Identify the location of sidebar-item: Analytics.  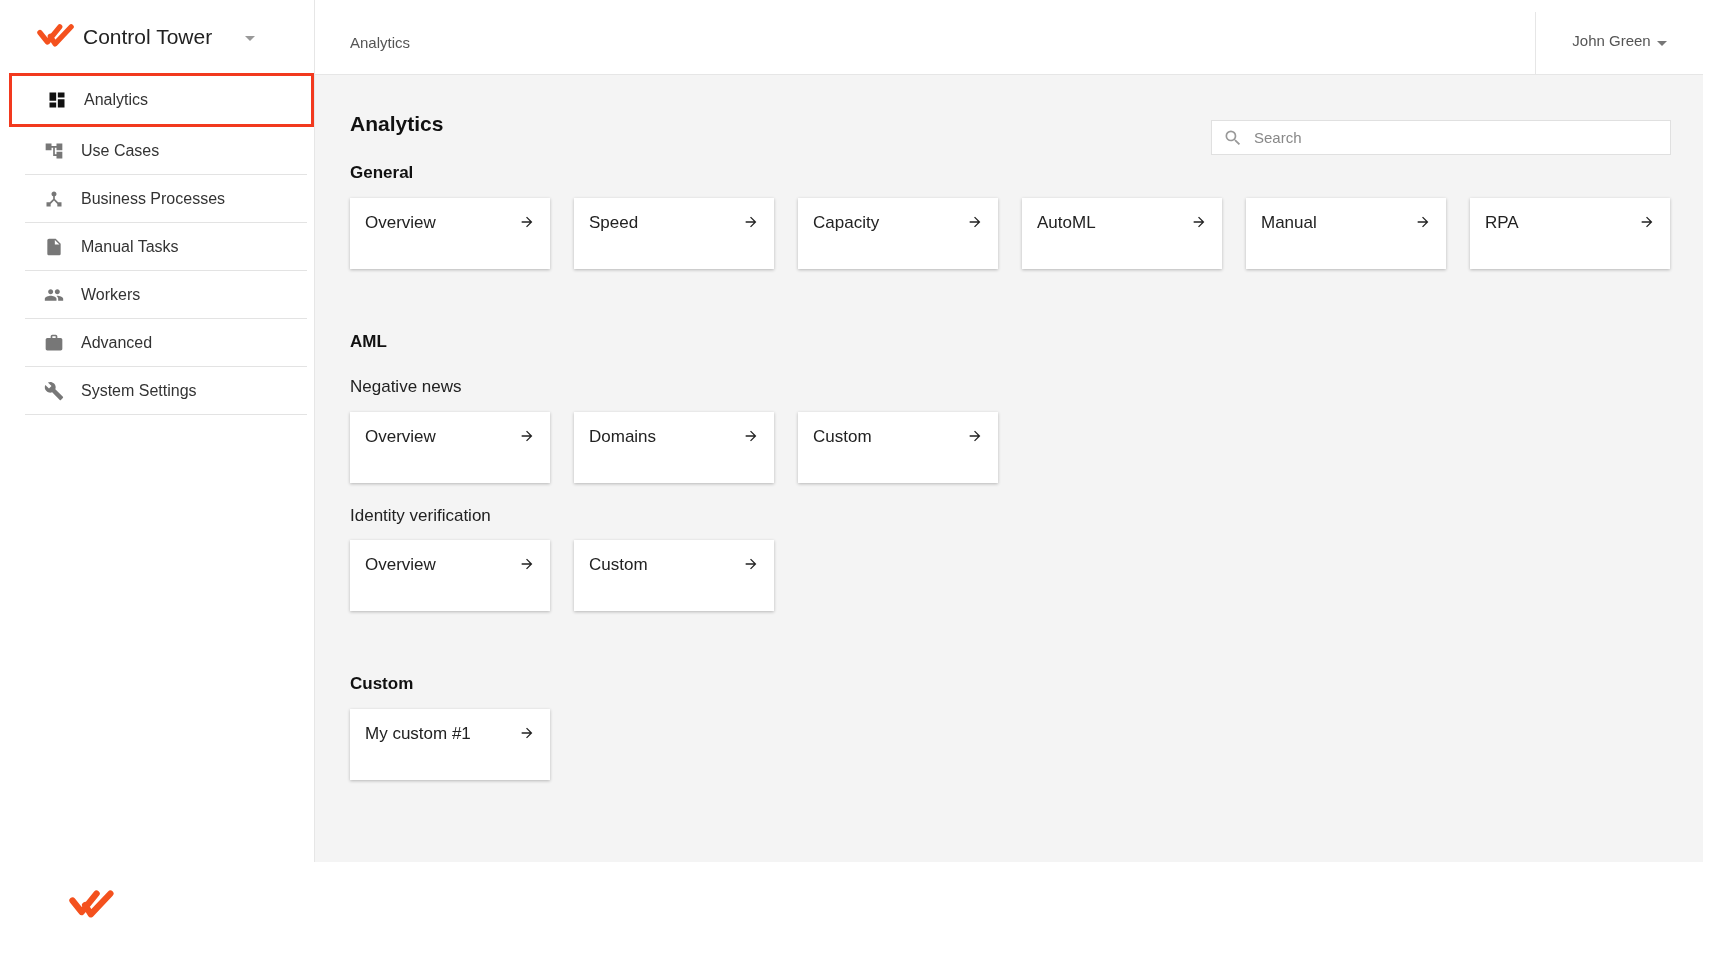
(161, 100).